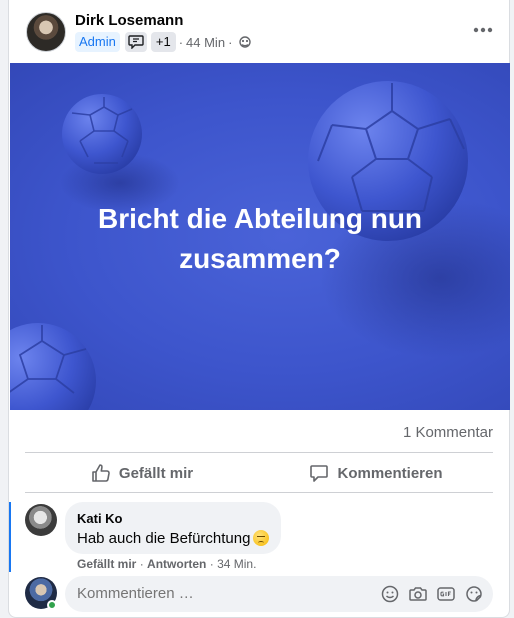 This screenshot has height=618, width=514. What do you see at coordinates (445, 593) in the screenshot?
I see `gif-icon` at bounding box center [445, 593].